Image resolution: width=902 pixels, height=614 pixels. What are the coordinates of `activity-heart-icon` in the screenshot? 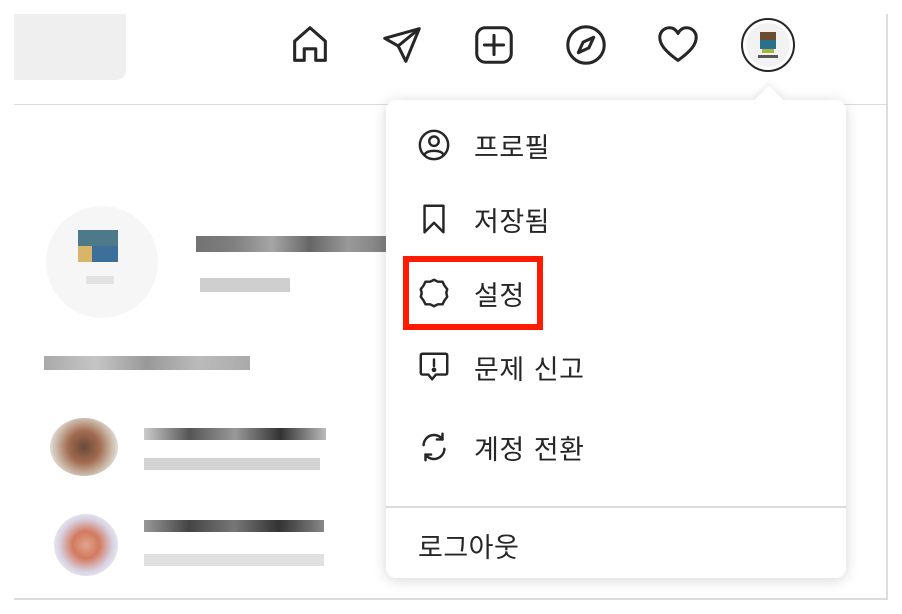 It's located at (678, 45).